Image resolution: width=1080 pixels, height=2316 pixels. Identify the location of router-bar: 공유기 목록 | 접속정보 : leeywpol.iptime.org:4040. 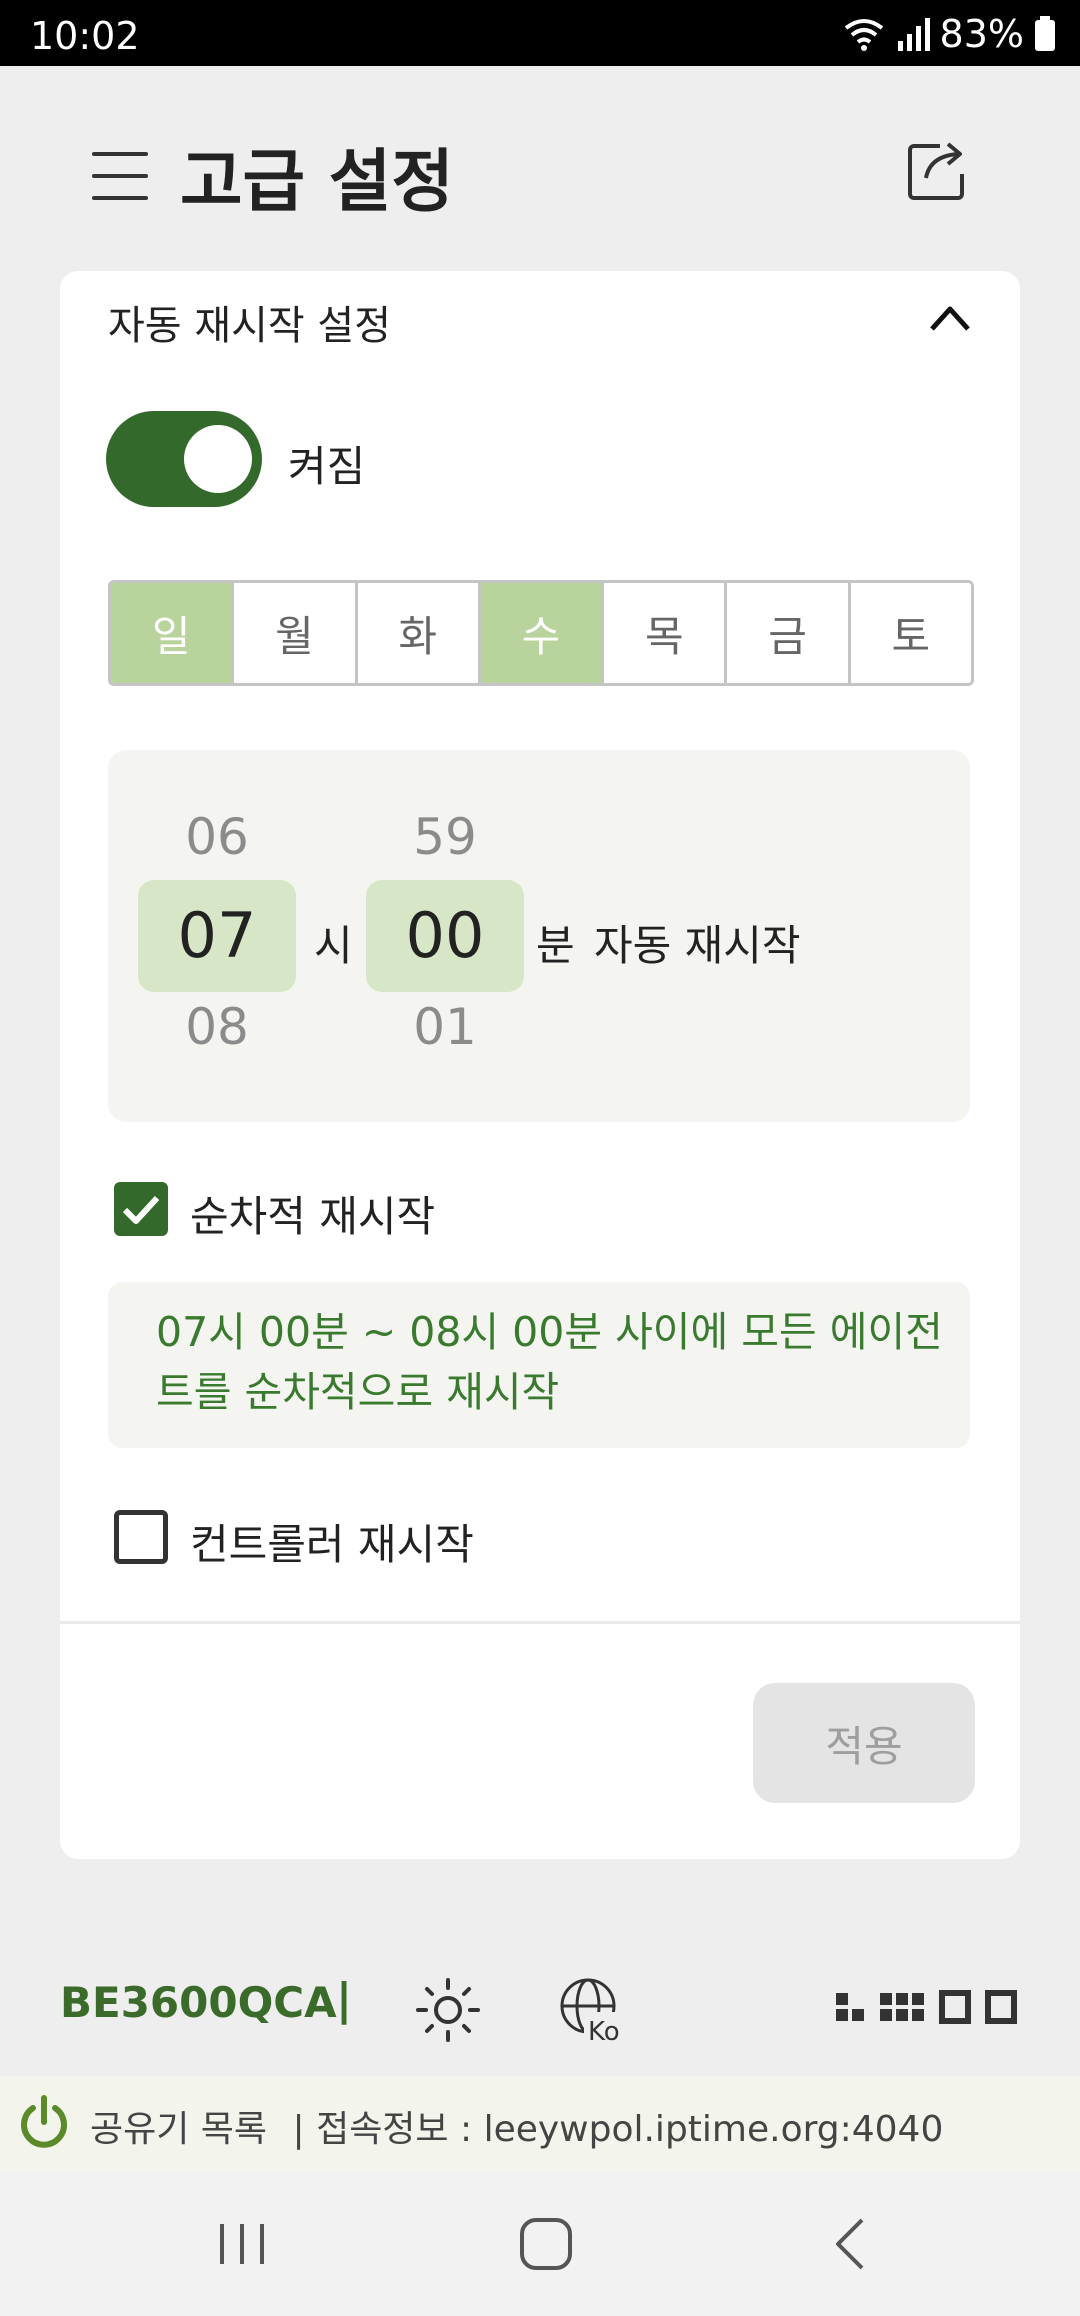
(540, 2124).